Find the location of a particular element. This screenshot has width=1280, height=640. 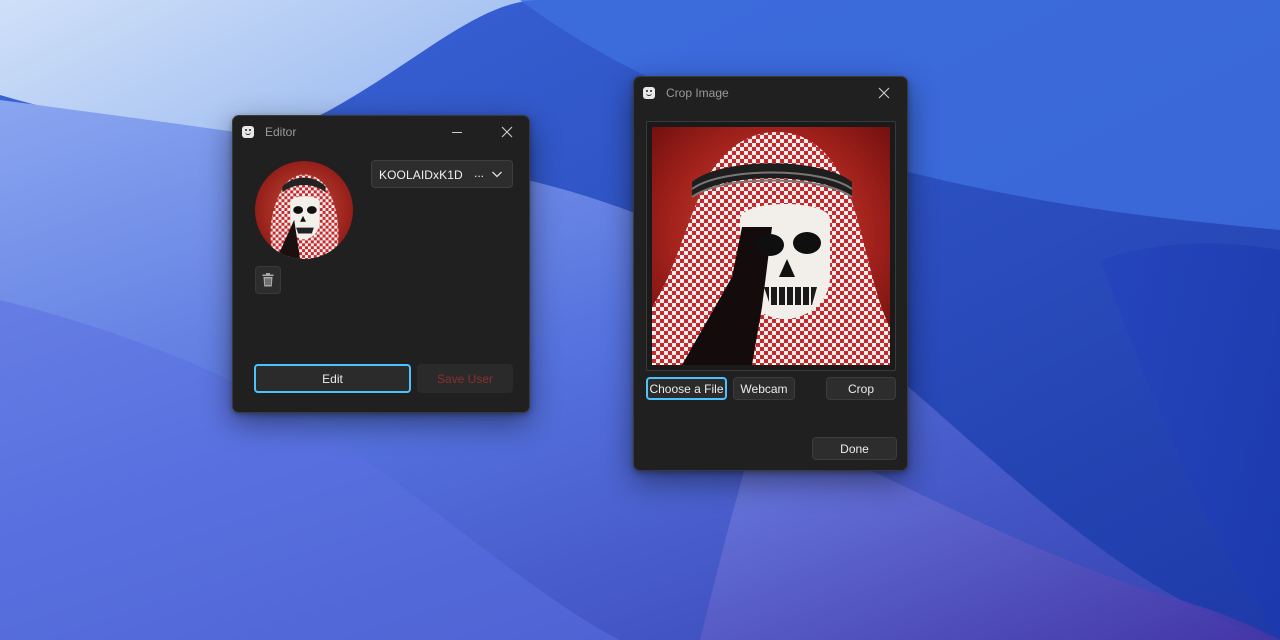

crop-titlebar: Crop Image is located at coordinates (770, 93).